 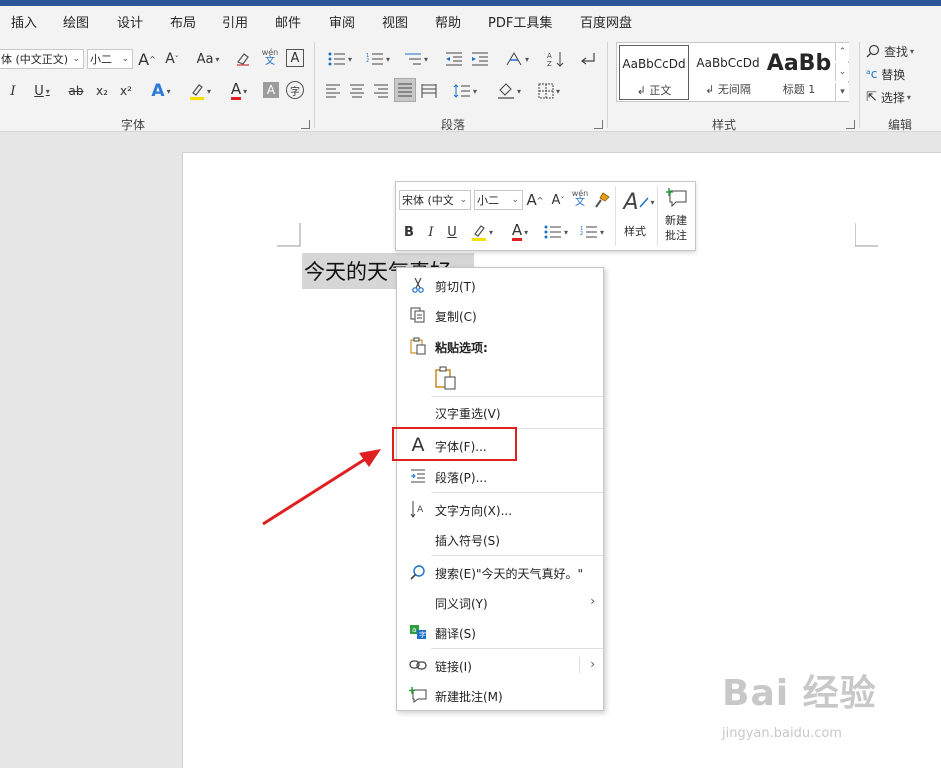 I want to click on menu-item-synonyms: 同义词(Y) ›, so click(x=501, y=602).